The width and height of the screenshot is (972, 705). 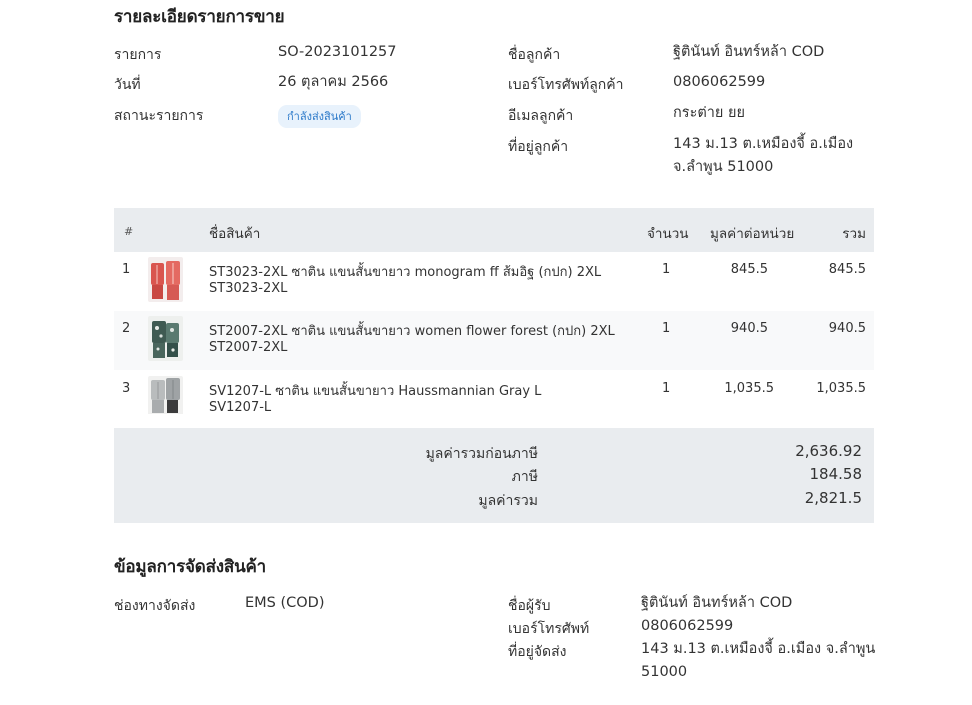 What do you see at coordinates (165, 398) in the screenshot?
I see `gray-pajama-thumbnail` at bounding box center [165, 398].